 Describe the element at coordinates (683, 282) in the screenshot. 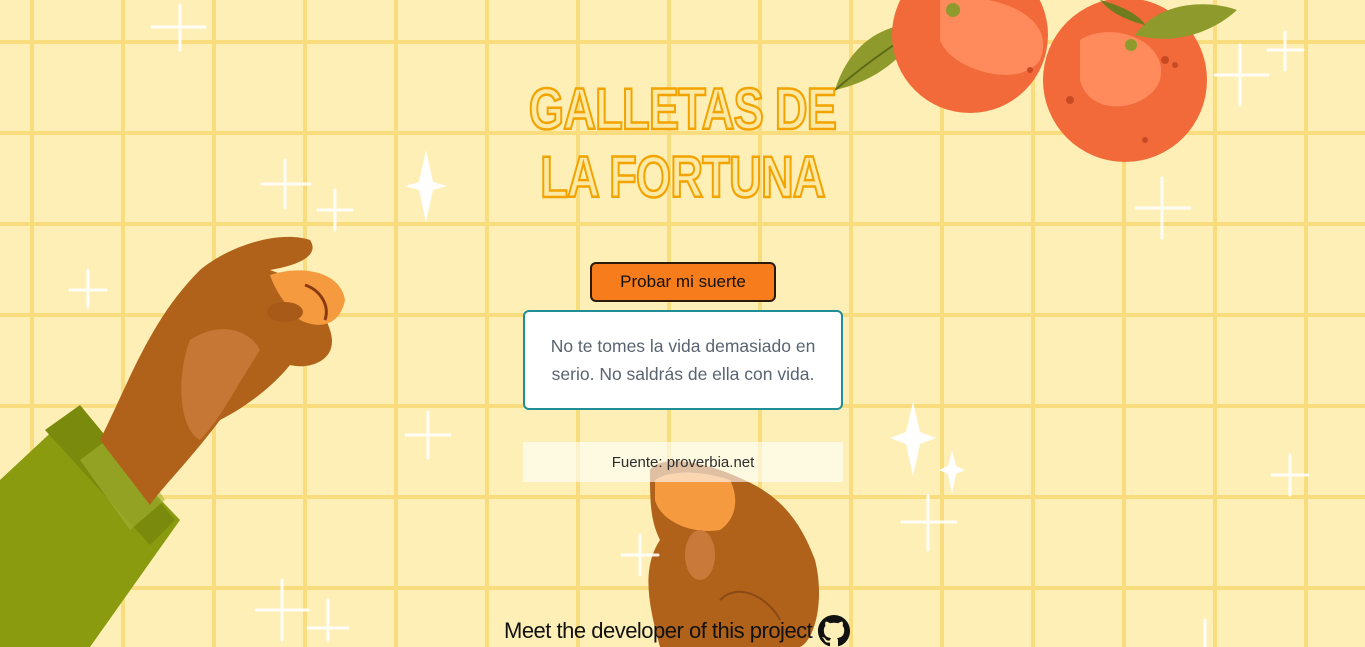

I see `try-luck-button: Probar mi suerte` at that location.